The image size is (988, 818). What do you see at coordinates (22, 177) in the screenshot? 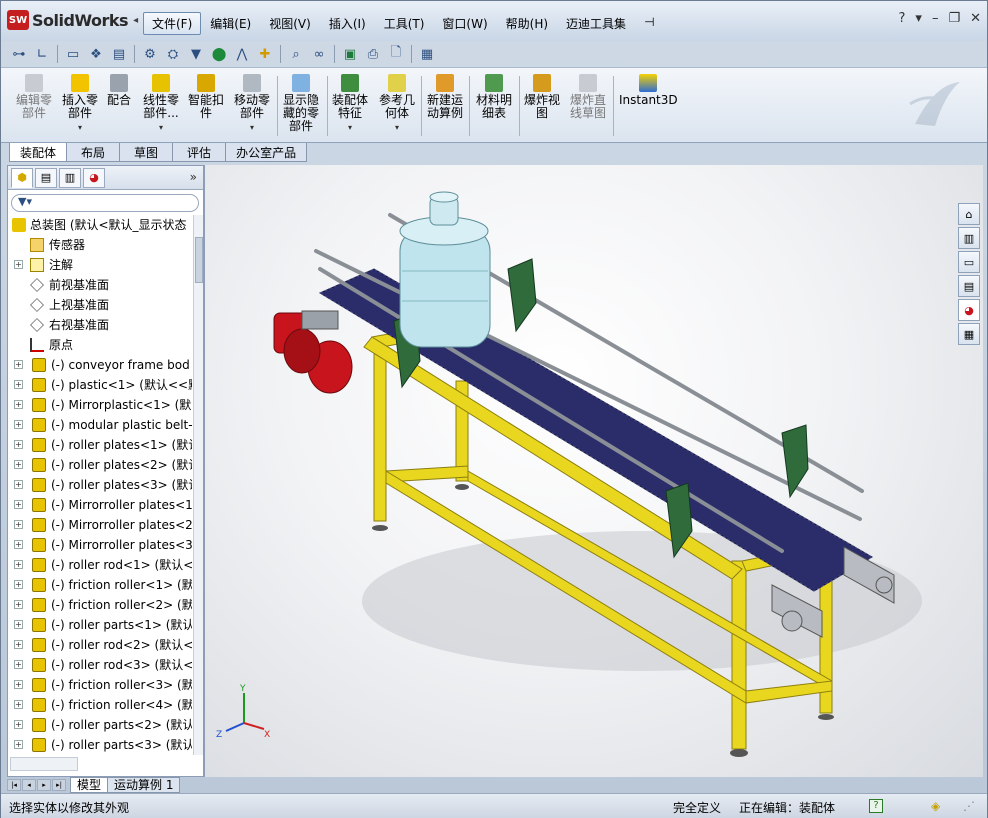
I see `feature-manager-tab-icon: ⬢` at bounding box center [22, 177].